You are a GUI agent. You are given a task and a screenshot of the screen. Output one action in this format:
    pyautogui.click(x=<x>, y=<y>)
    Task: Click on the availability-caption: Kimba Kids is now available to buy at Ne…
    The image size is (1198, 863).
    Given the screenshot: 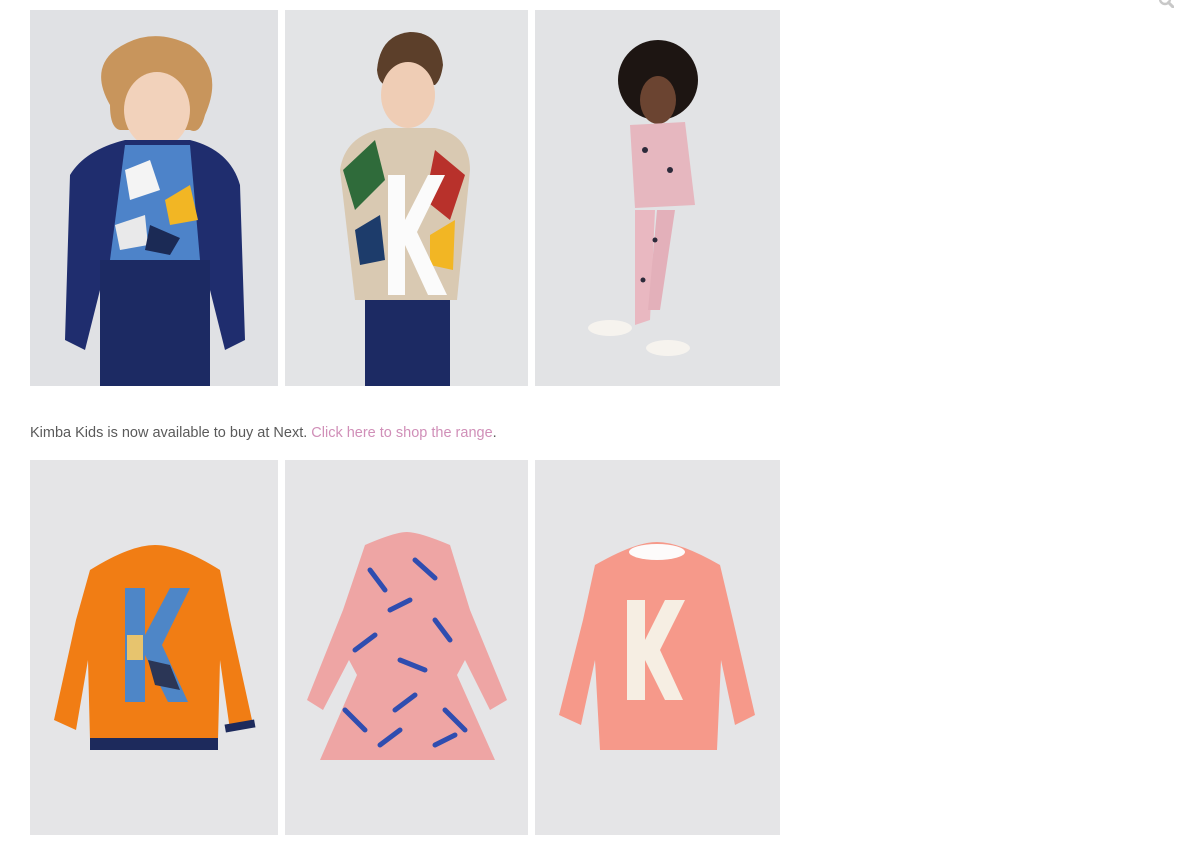 What is the action you would take?
    pyautogui.click(x=263, y=433)
    